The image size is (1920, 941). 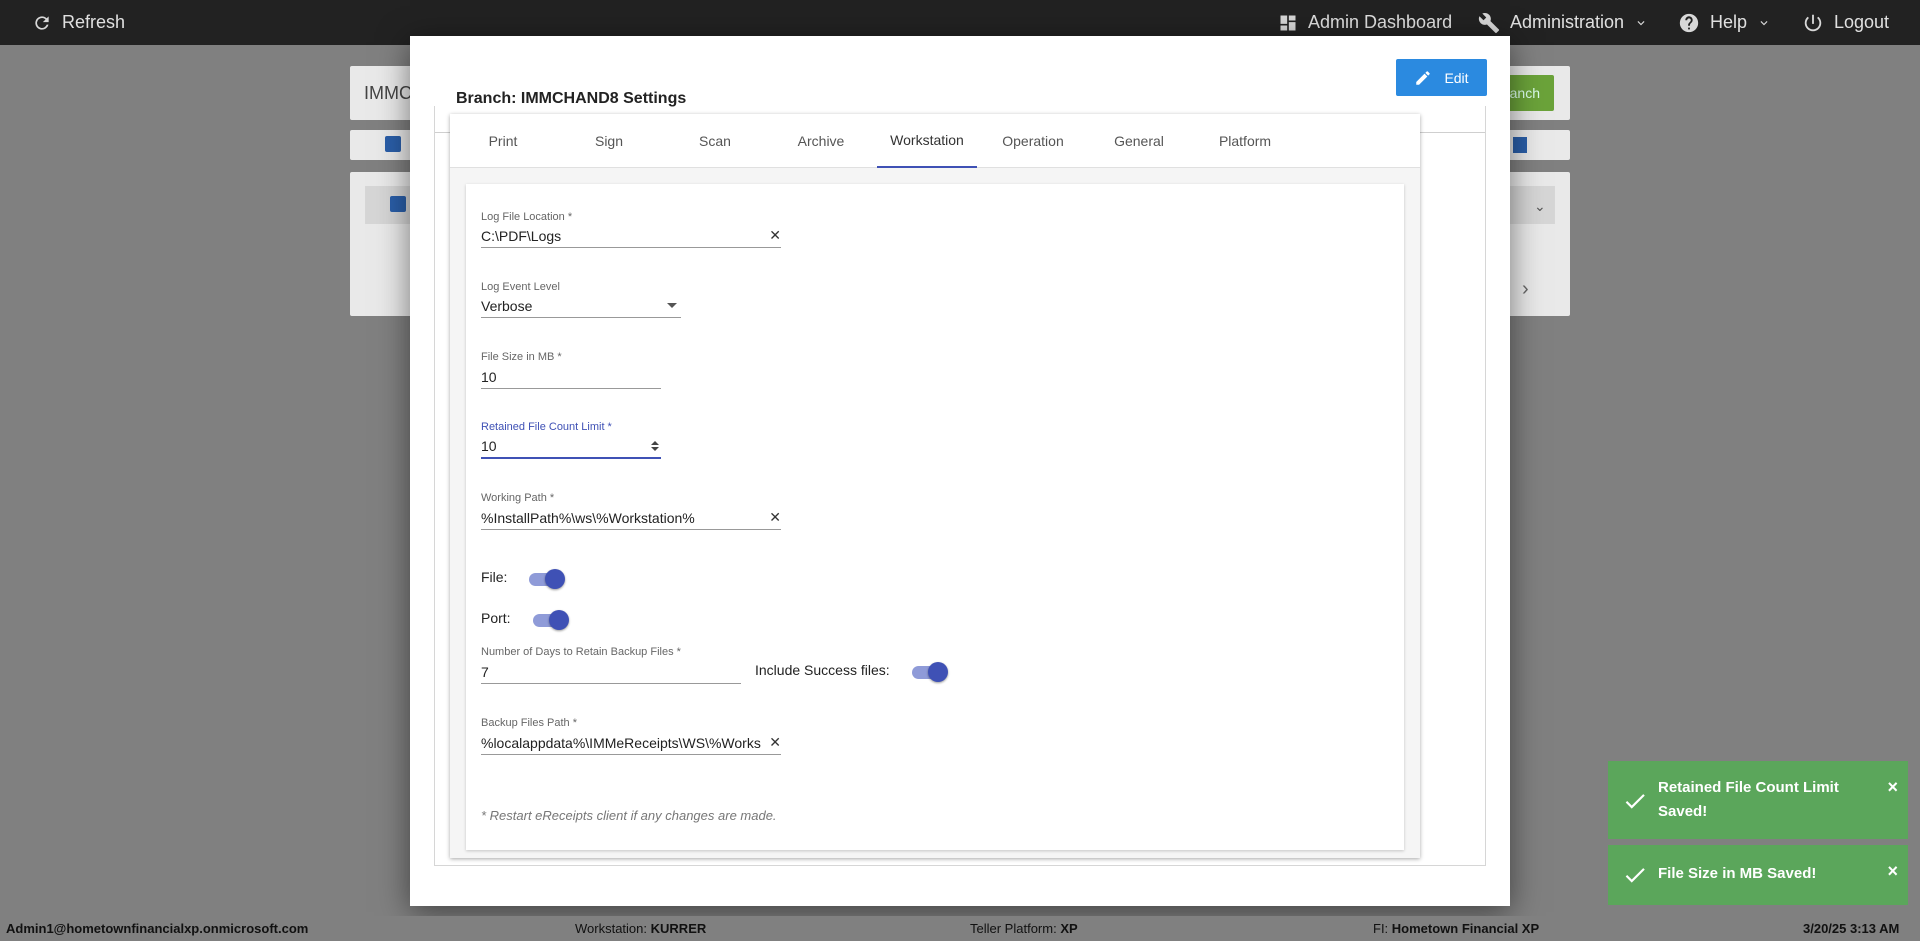 What do you see at coordinates (1540, 206) in the screenshot?
I see `chevron-down-icon: ⌄` at bounding box center [1540, 206].